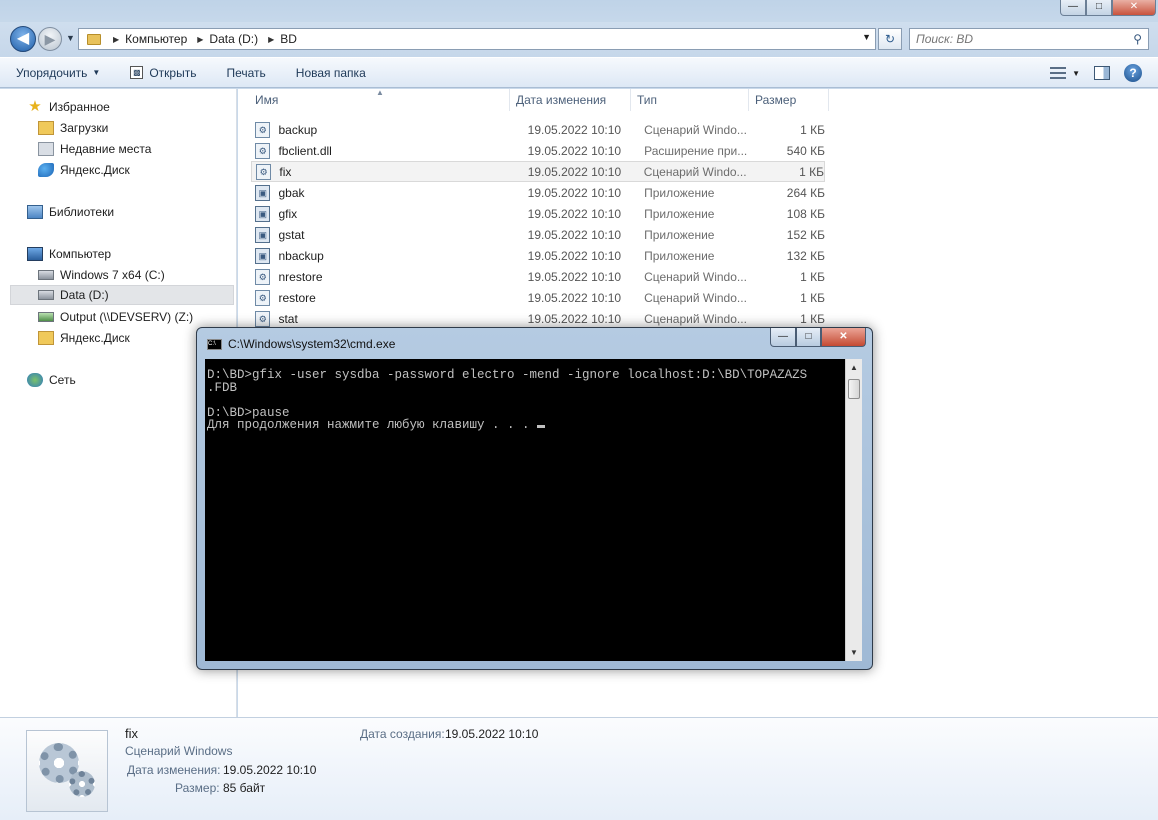 This screenshot has height=820, width=1158. What do you see at coordinates (1137, 39) in the screenshot?
I see `search-icon: ⚲` at bounding box center [1137, 39].